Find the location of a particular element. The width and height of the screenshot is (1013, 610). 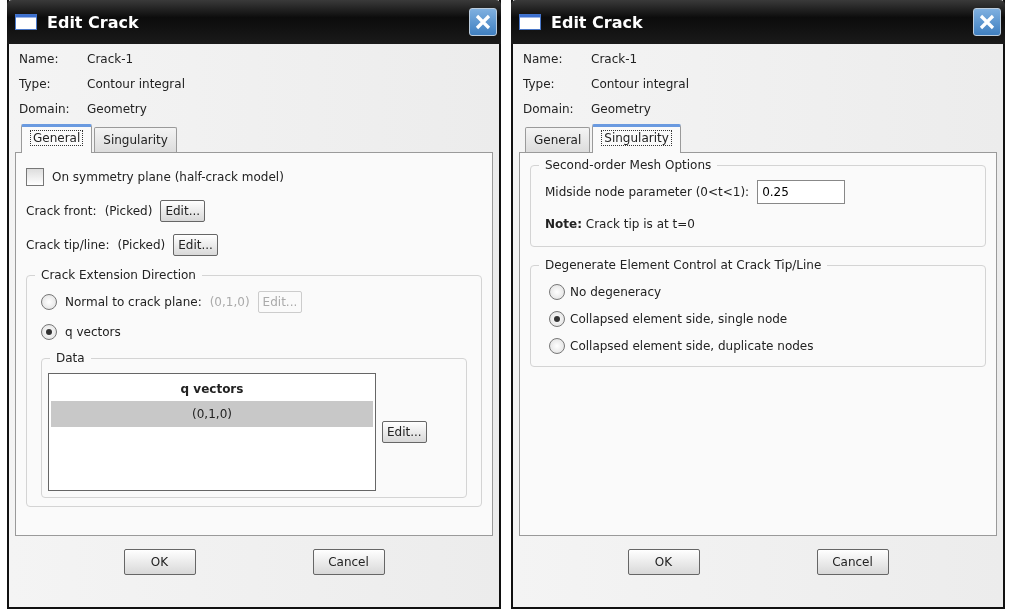

radio-label: Collapsed element side, duplicate nodes is located at coordinates (692, 346).